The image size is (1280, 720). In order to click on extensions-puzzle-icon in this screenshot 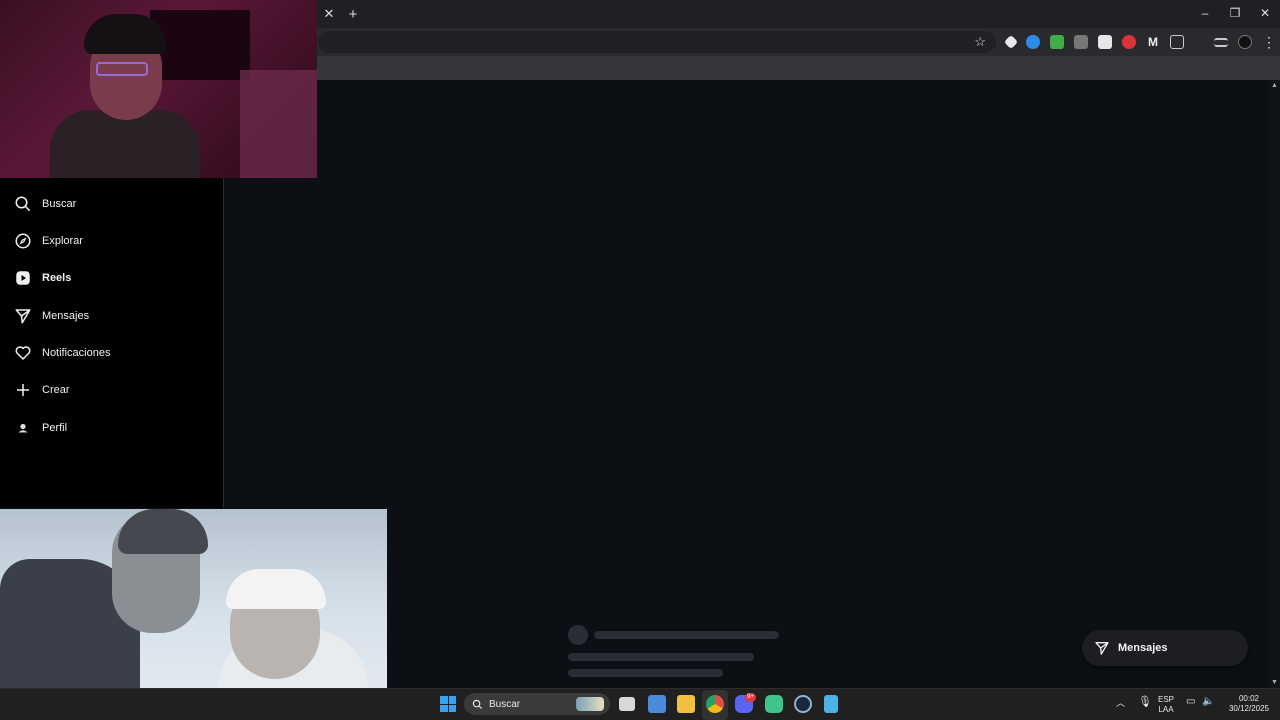, I will do `click(1177, 42)`.